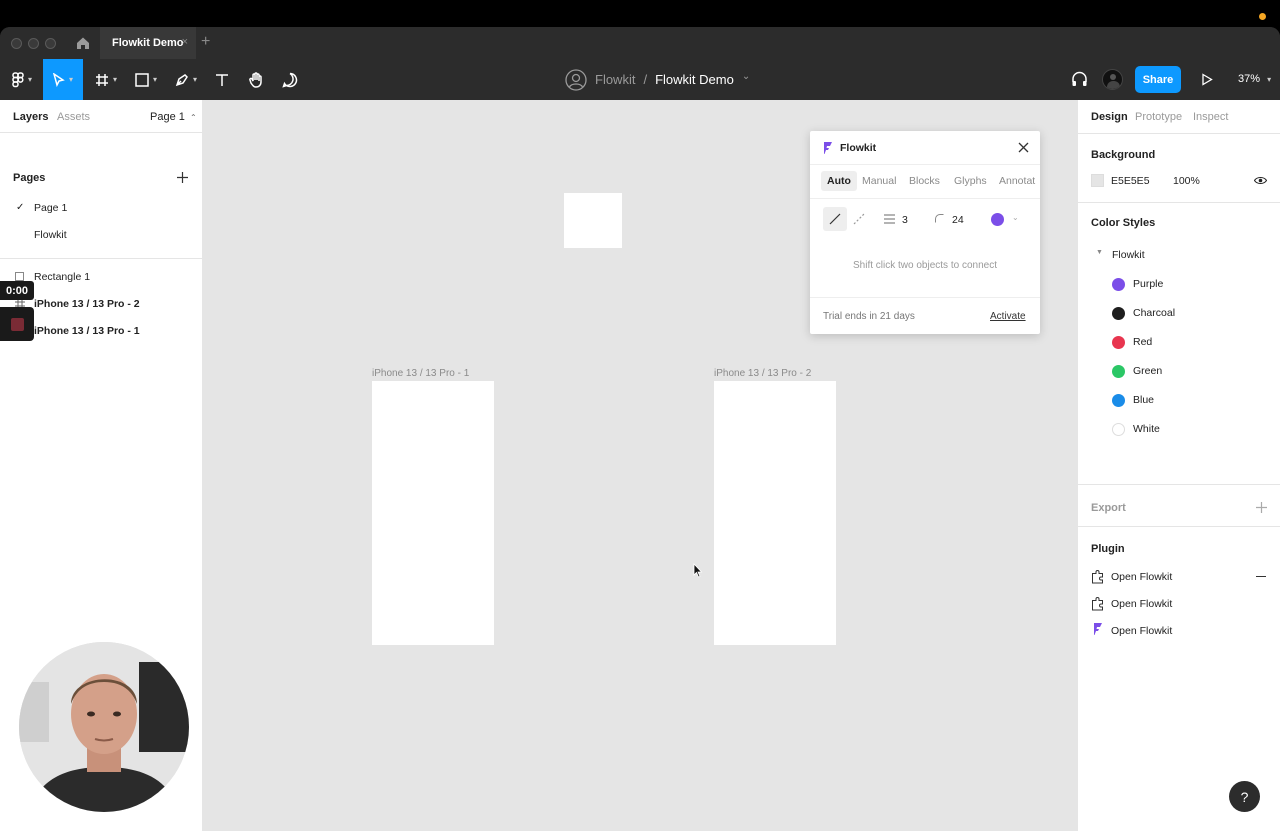 The image size is (1280, 831). What do you see at coordinates (762, 373) in the screenshot?
I see `frame-label: iPhone 13 / 13 Pro - 2` at bounding box center [762, 373].